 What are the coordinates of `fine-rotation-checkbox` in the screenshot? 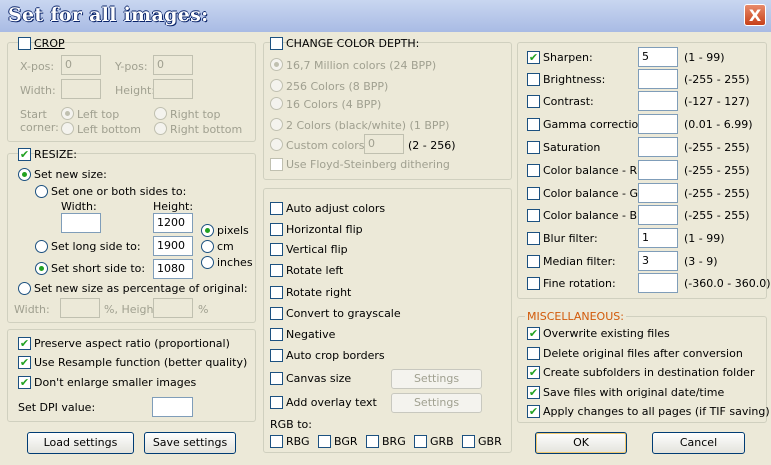 It's located at (533, 283).